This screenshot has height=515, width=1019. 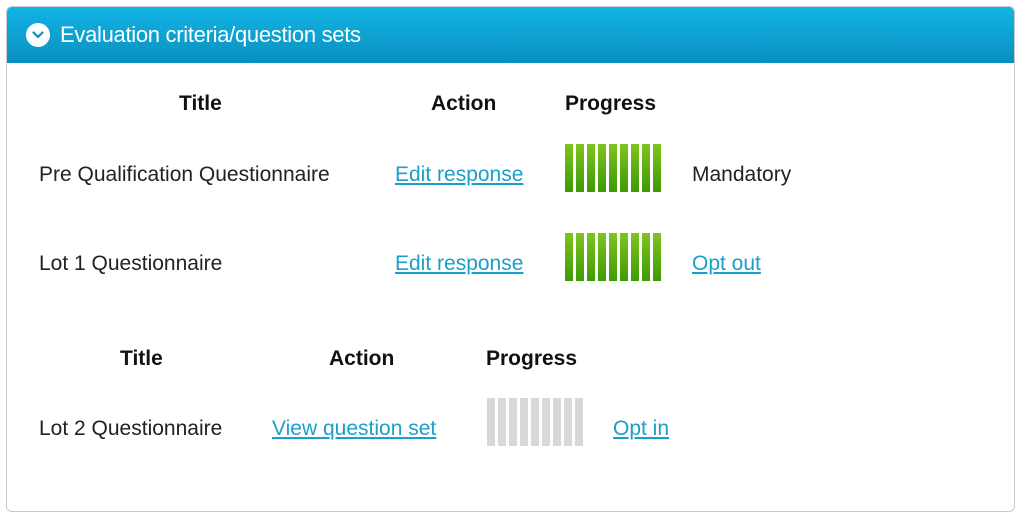 What do you see at coordinates (141, 358) in the screenshot?
I see `table2-header-title: Title` at bounding box center [141, 358].